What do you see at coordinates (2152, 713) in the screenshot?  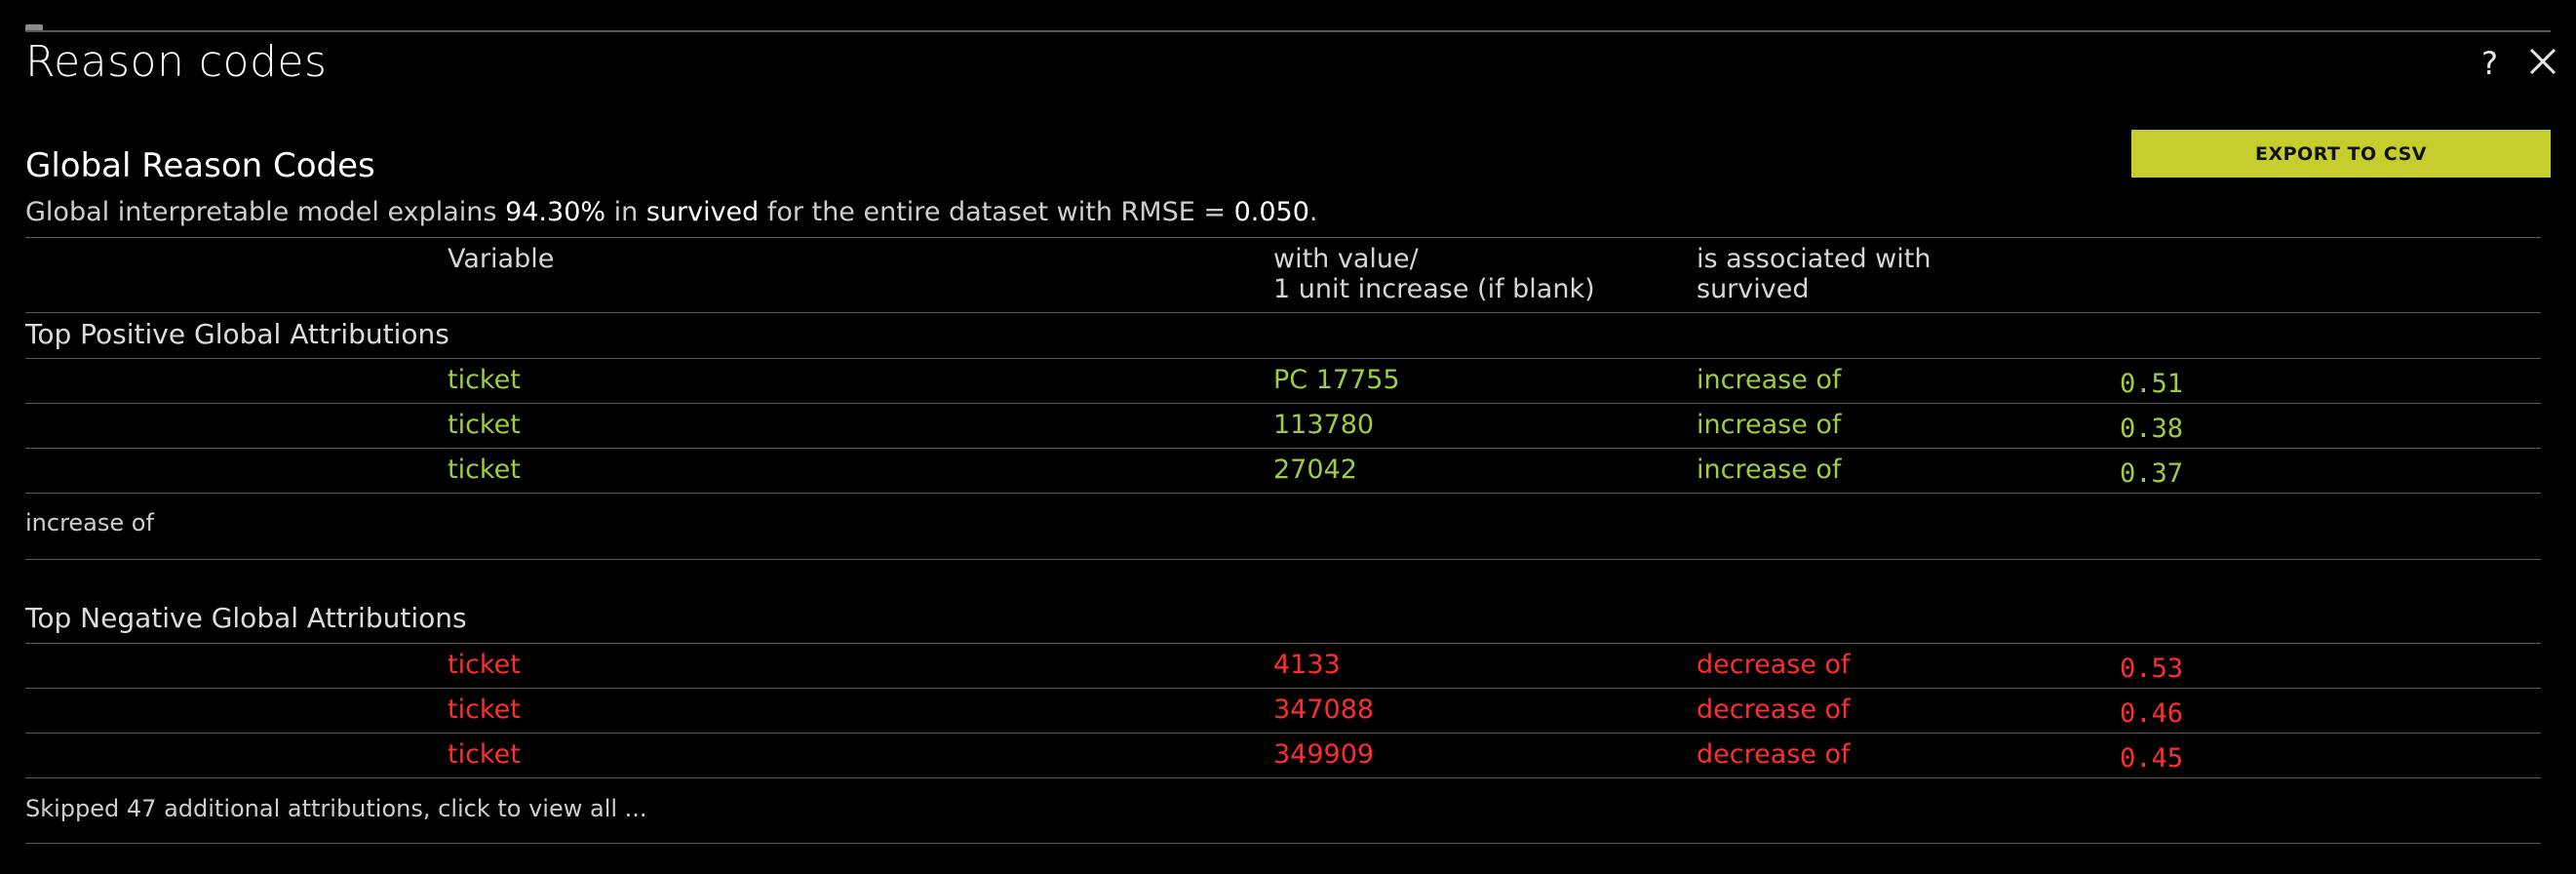 I see `row-amount: 0.46` at bounding box center [2152, 713].